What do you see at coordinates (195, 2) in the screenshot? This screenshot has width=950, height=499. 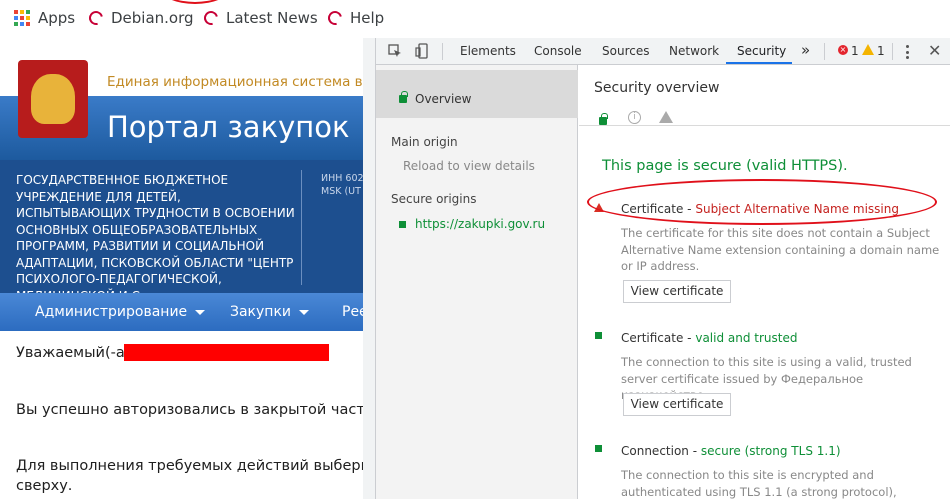 I see `annotation-arc` at bounding box center [195, 2].